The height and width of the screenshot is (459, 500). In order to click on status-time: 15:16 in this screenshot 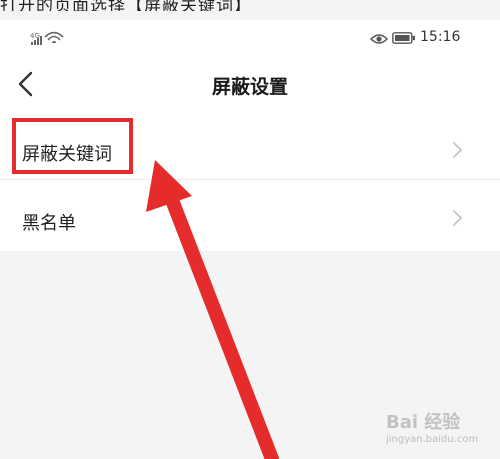, I will do `click(440, 37)`.